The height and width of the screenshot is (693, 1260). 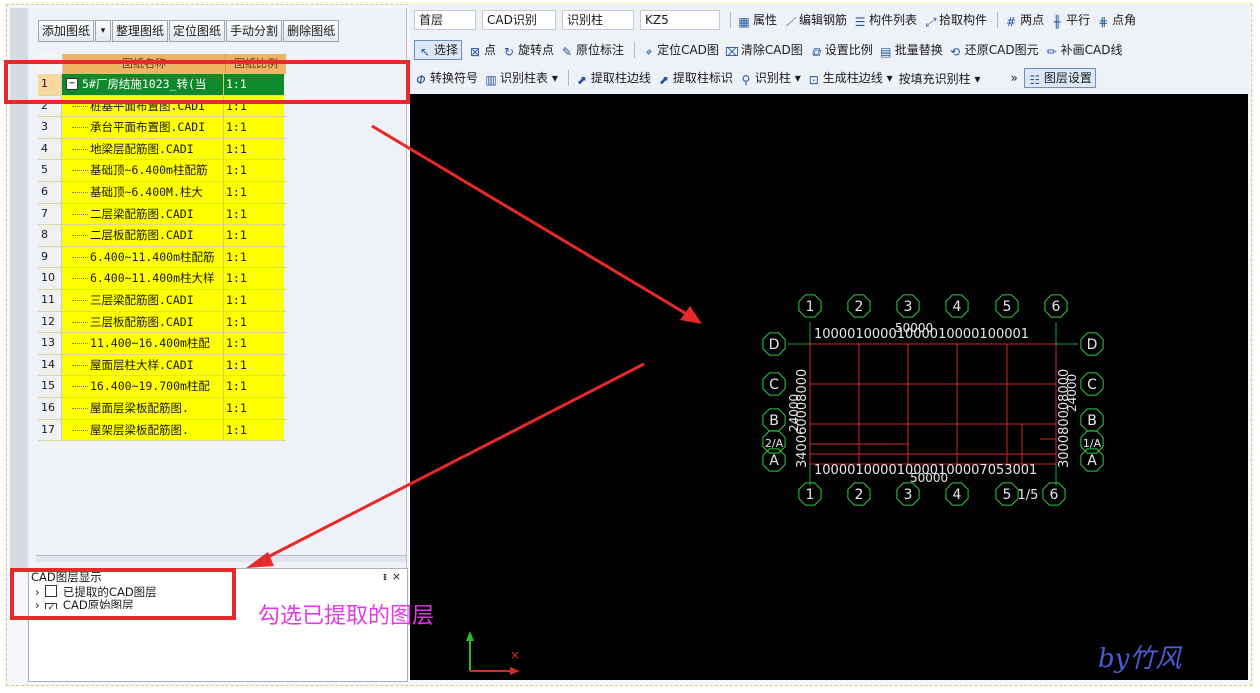 What do you see at coordinates (140, 31) in the screenshot?
I see `organize-drawing-button: 整理图纸` at bounding box center [140, 31].